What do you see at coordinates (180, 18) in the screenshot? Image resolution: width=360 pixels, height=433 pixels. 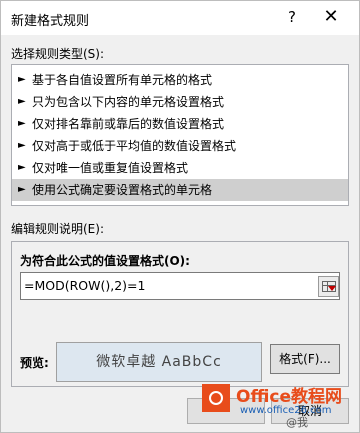 I see `title-bar: 新建格式规则 ? ✕` at bounding box center [180, 18].